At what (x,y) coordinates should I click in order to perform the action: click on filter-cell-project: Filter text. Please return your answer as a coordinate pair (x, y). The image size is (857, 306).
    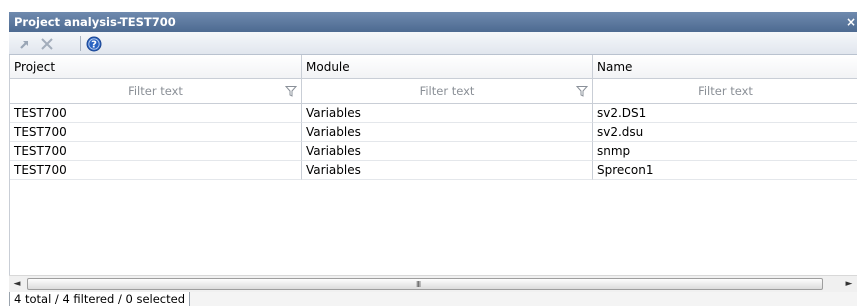
    Looking at the image, I should click on (156, 91).